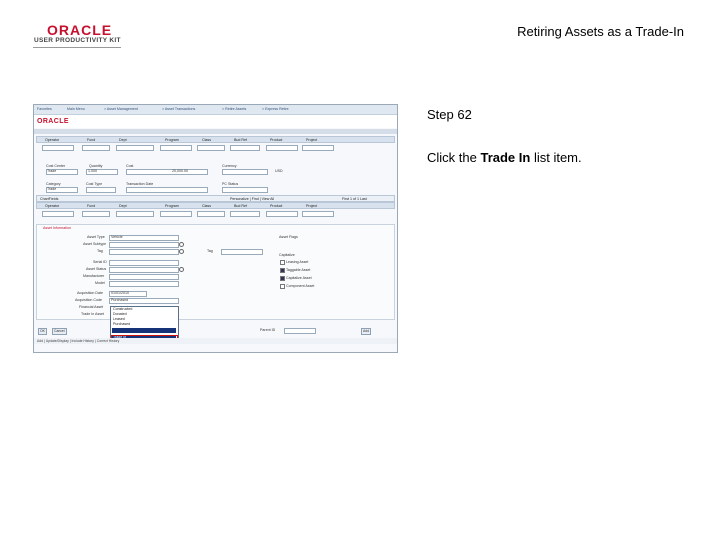  What do you see at coordinates (76, 109) in the screenshot?
I see `breadcrumb-item: Main Menu` at bounding box center [76, 109].